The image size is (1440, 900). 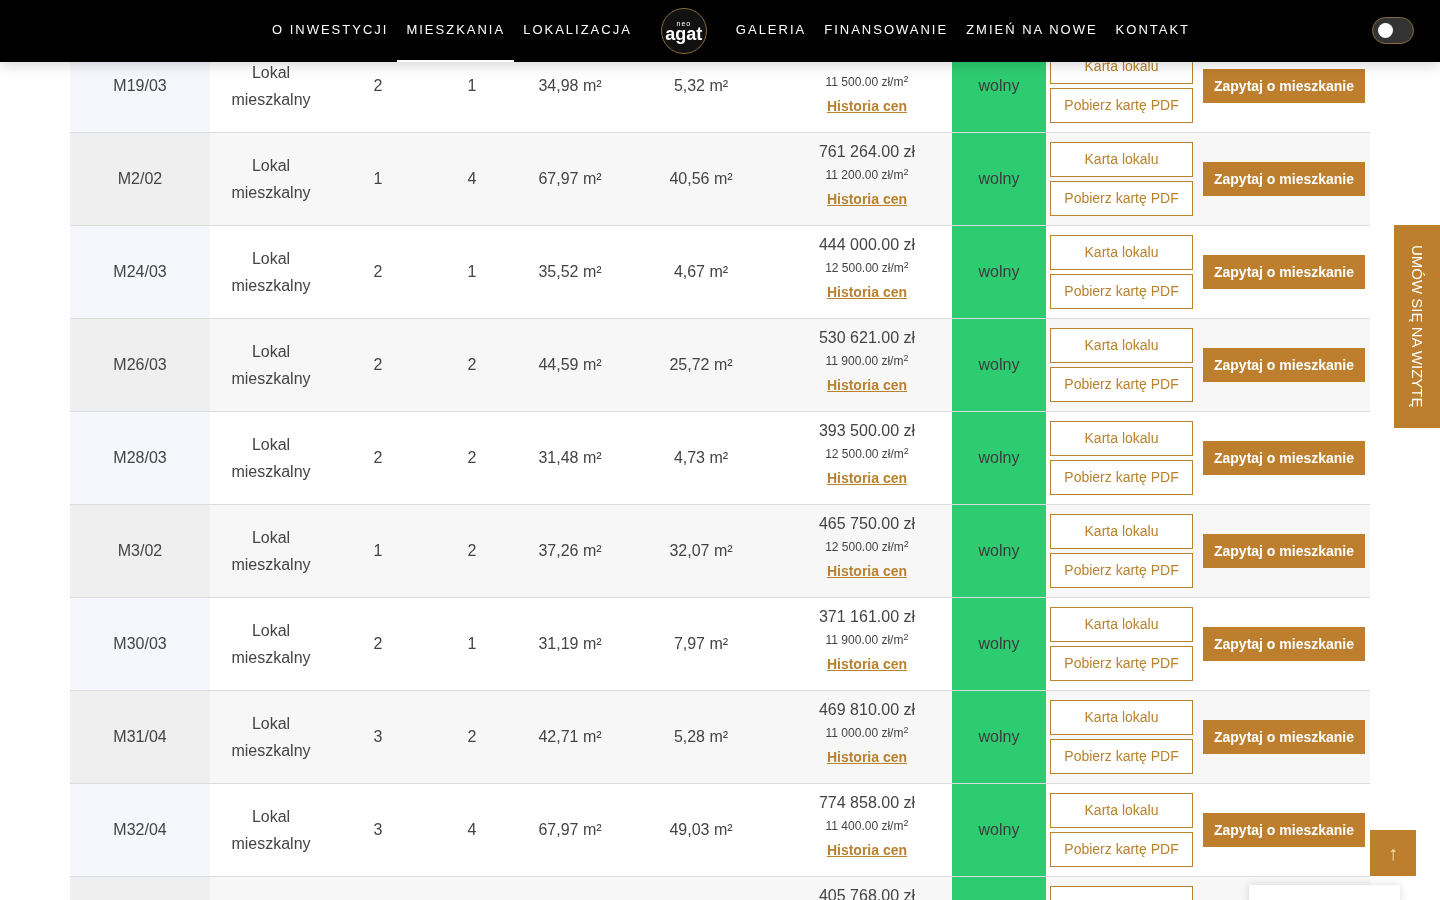 What do you see at coordinates (472, 644) in the screenshot?
I see `floor-number: 1` at bounding box center [472, 644].